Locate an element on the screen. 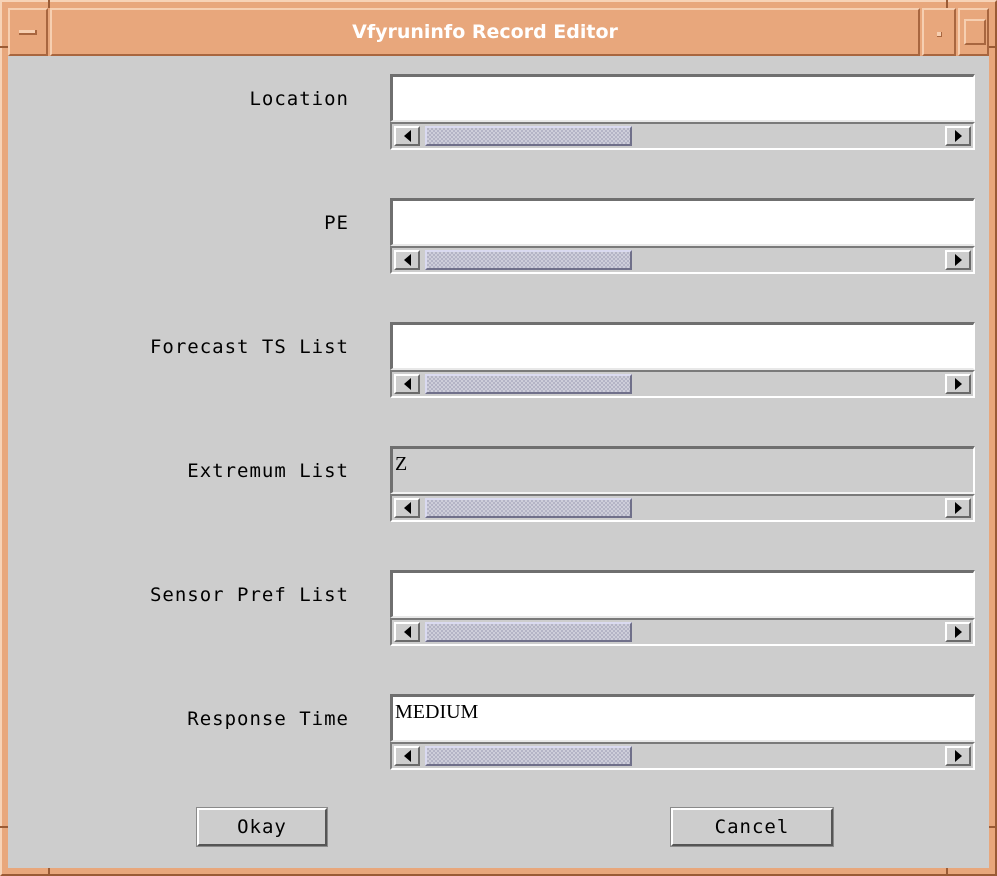 The image size is (997, 876). minimize-button is located at coordinates (939, 32).